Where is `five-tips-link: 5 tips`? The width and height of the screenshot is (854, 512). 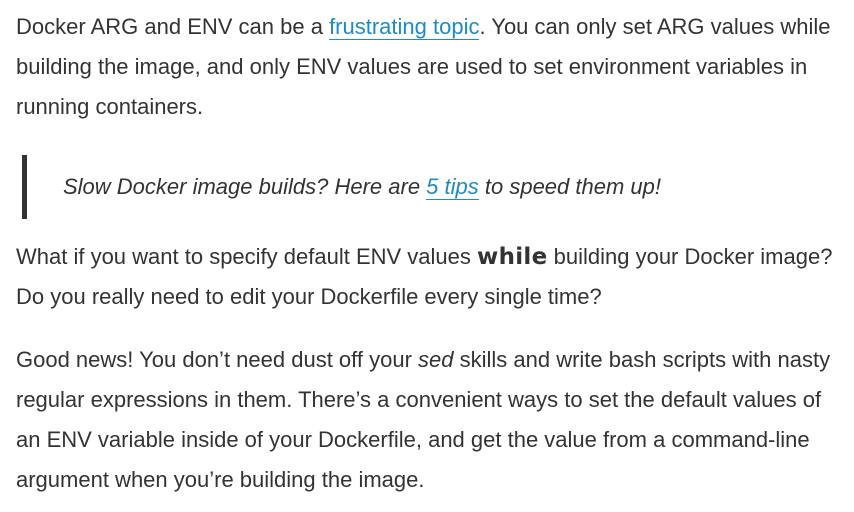 five-tips-link: 5 tips is located at coordinates (452, 187).